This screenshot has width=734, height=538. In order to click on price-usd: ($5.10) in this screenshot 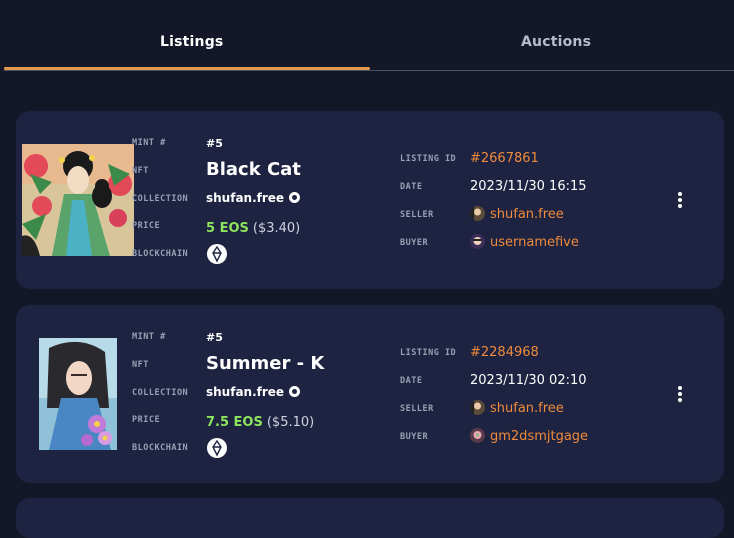, I will do `click(290, 422)`.